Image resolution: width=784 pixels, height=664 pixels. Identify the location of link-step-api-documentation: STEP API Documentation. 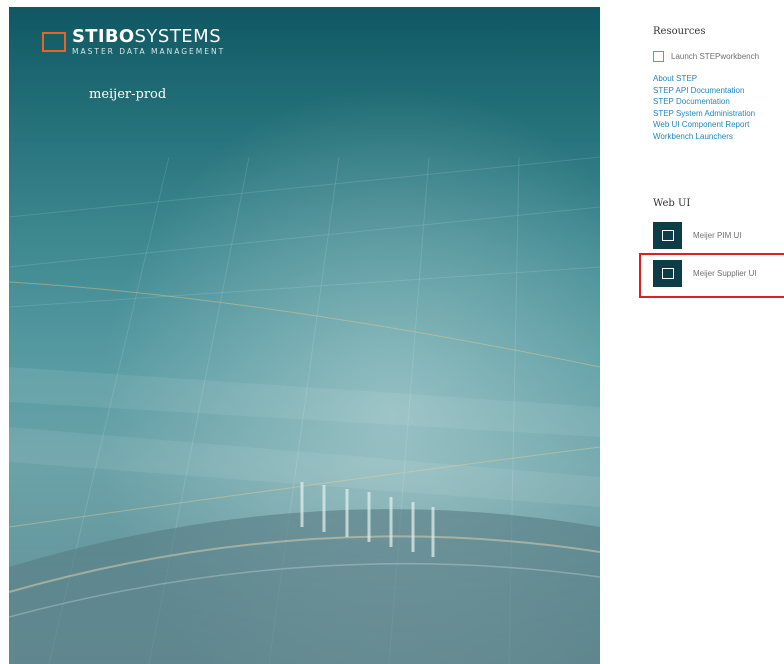
(704, 91).